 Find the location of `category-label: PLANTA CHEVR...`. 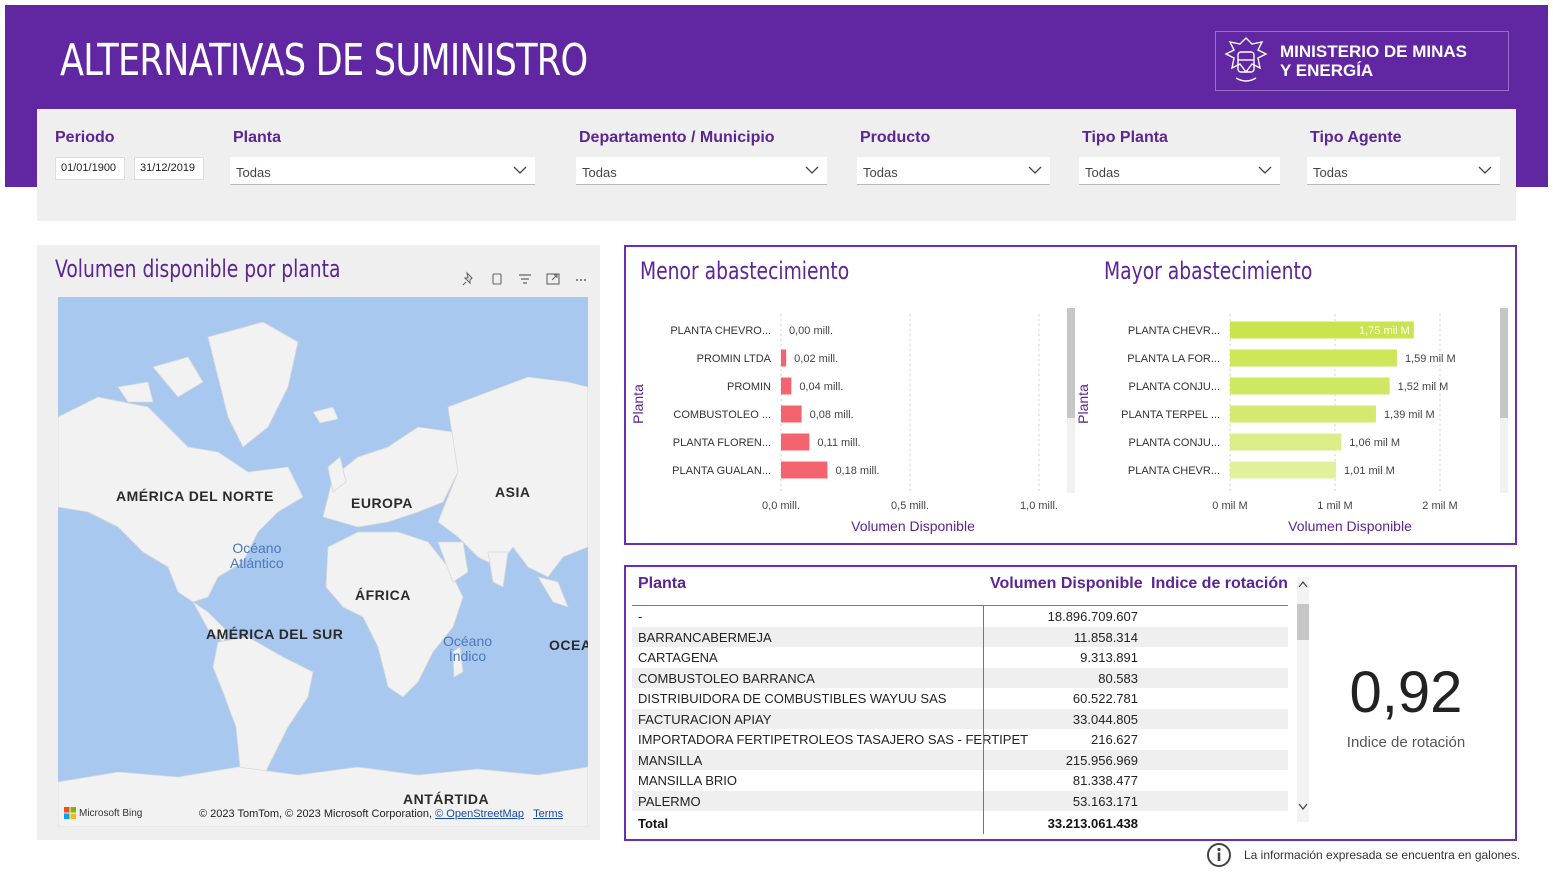

category-label: PLANTA CHEVR... is located at coordinates (1174, 331).